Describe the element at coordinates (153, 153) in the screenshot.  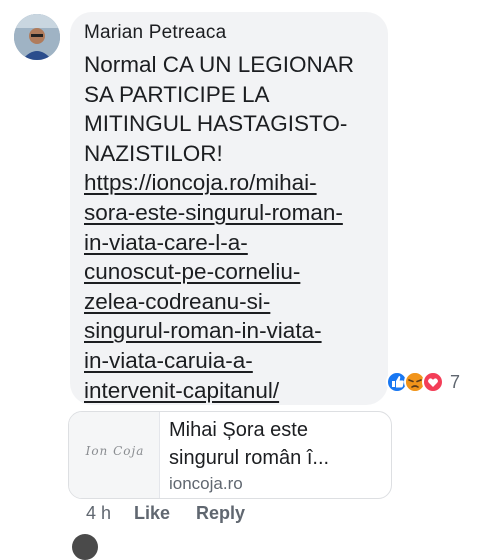
I see `comment-text-line: NAZISTILOR!` at that location.